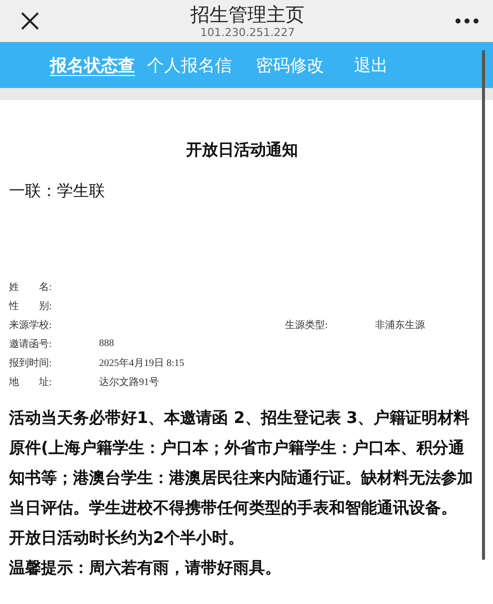 The image size is (493, 604). I want to click on field-value: 达尔文路91号, so click(129, 382).